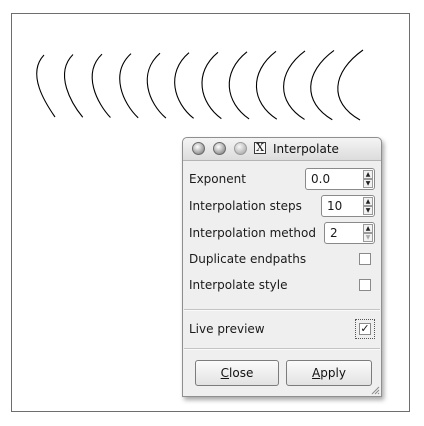 The image size is (424, 426). Describe the element at coordinates (252, 233) in the screenshot. I see `method-label: Interpolation method` at that location.